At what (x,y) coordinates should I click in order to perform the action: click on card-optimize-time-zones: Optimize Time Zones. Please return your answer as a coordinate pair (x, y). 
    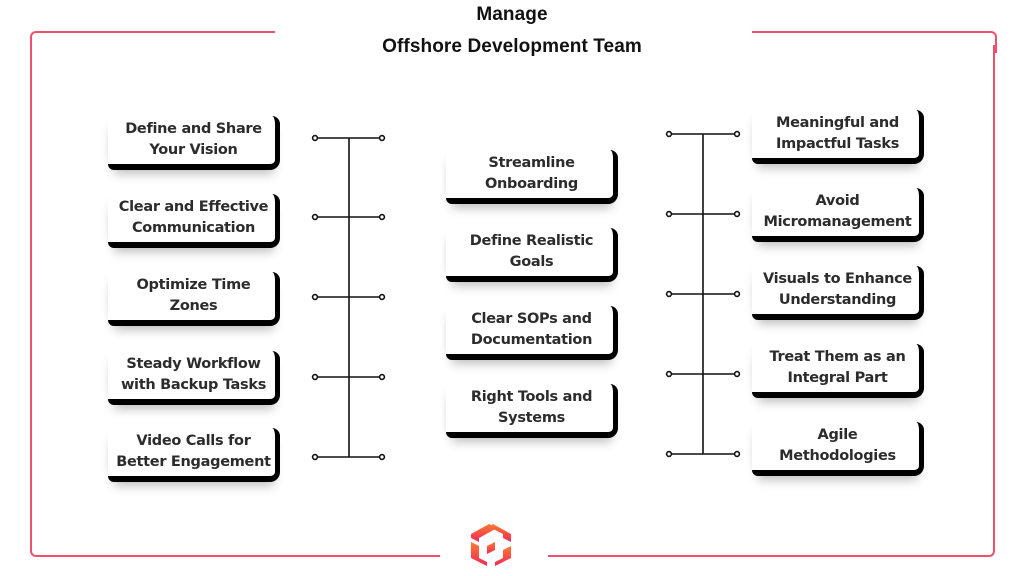
    Looking at the image, I should click on (194, 299).